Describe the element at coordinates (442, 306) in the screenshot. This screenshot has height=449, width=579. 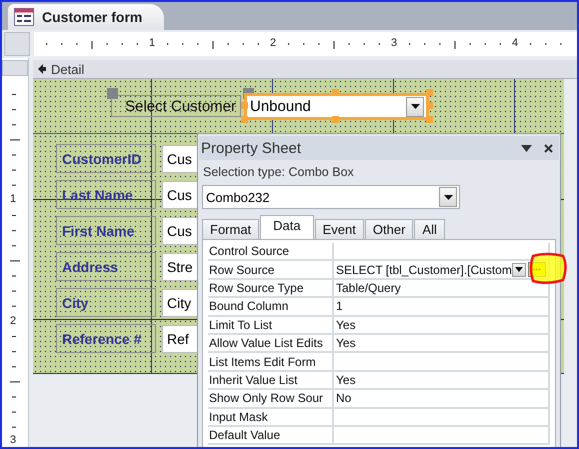
I see `property-value: 1` at that location.